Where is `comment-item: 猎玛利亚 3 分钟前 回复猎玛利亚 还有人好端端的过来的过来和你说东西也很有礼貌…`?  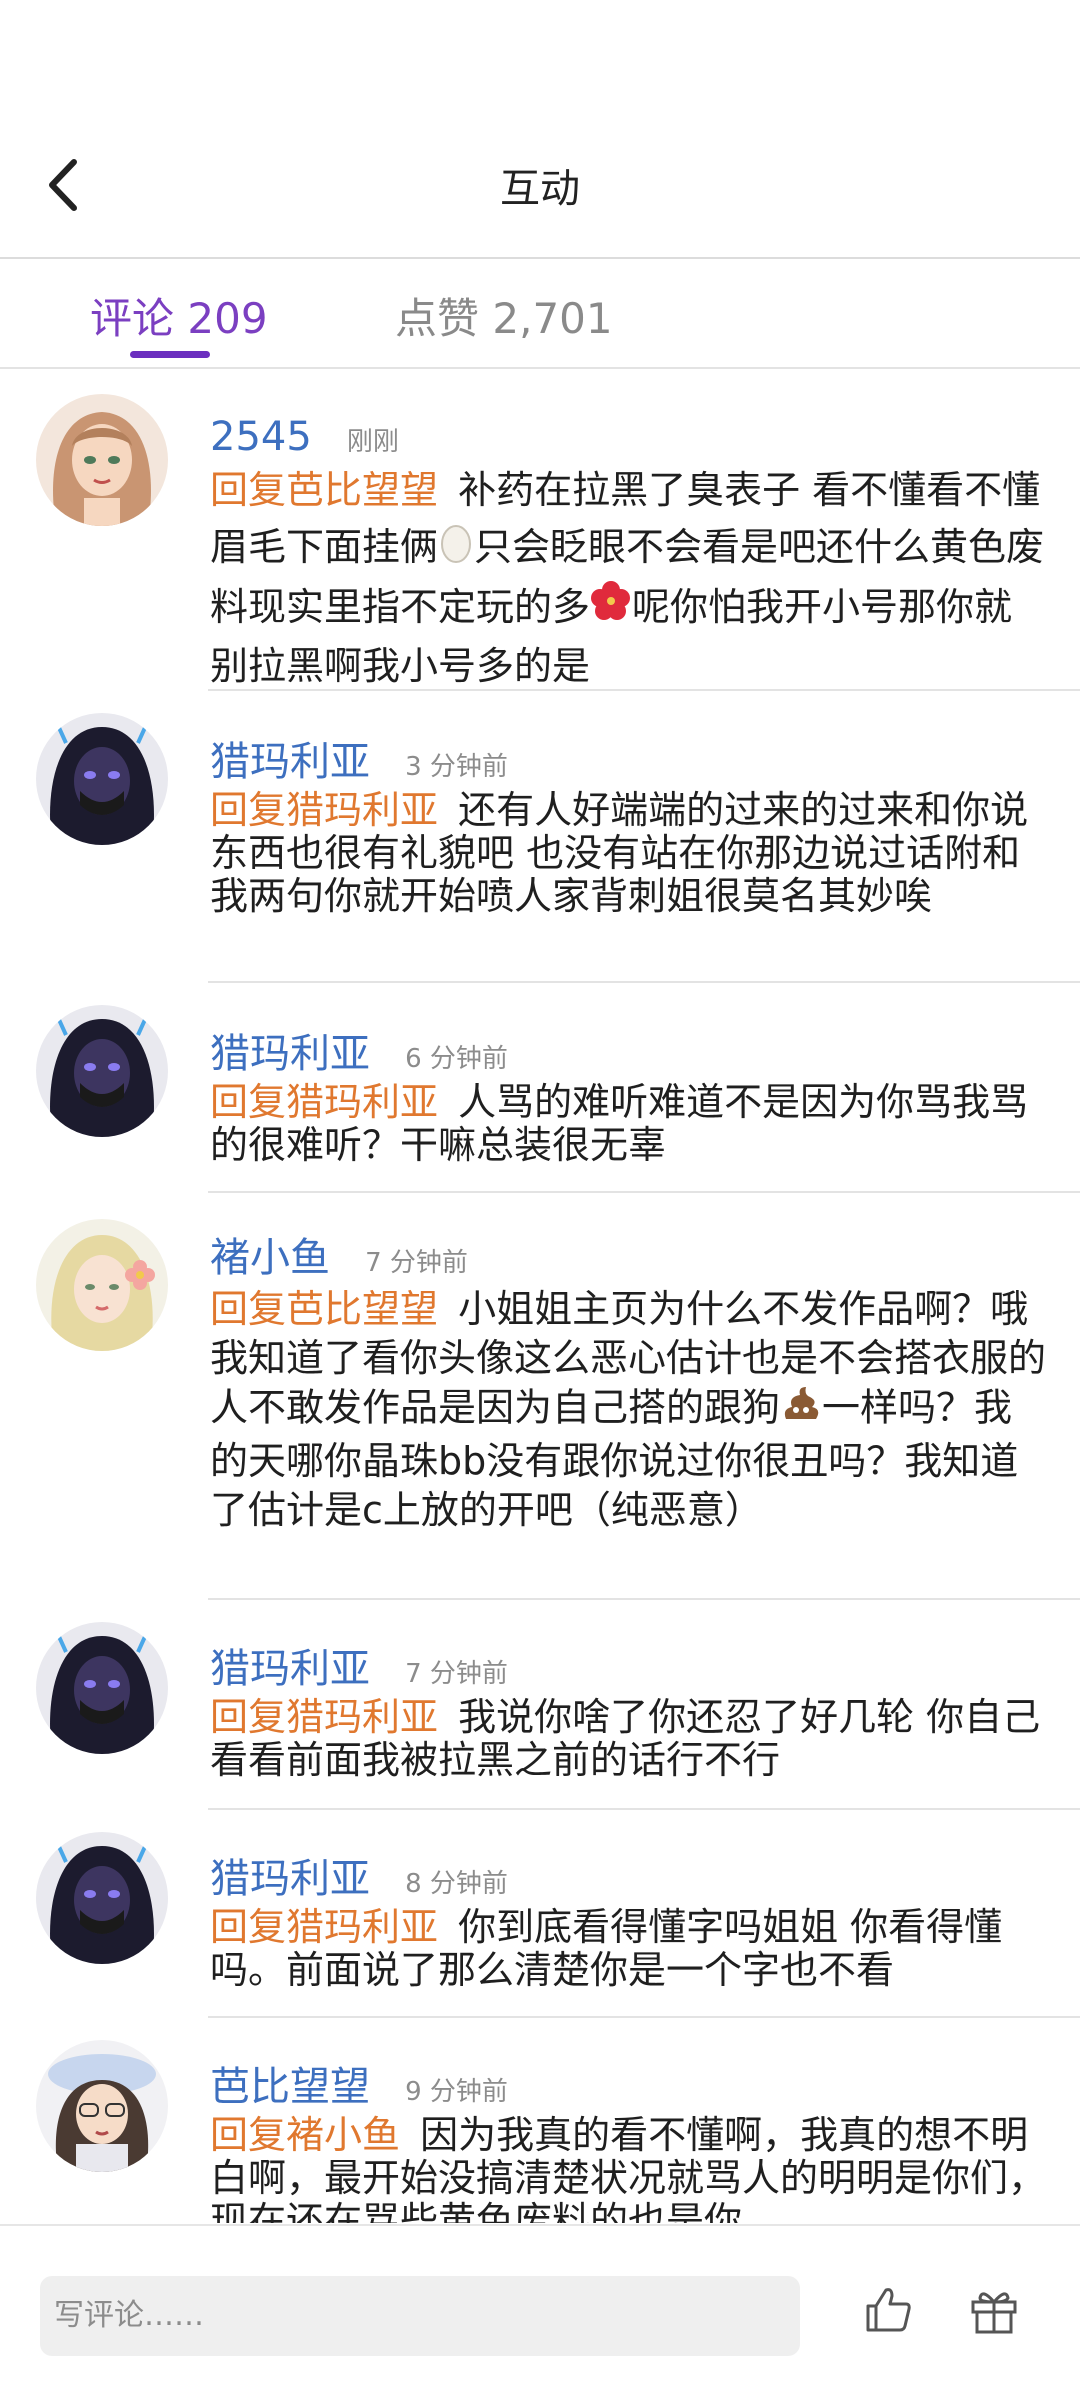
comment-item: 猎玛利亚 3 分钟前 回复猎玛利亚 还有人好端端的过来的过来和你说东西也很有礼貌… is located at coordinates (540, 837).